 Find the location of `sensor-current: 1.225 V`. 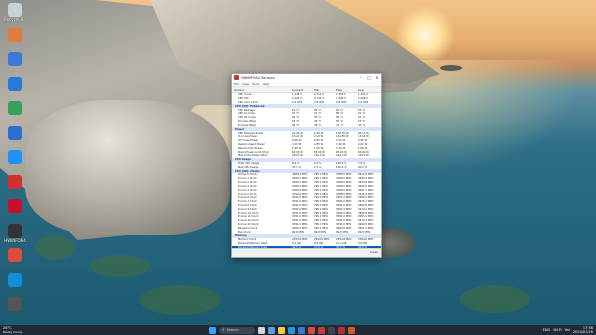

sensor-current: 1.225 V is located at coordinates (297, 99).